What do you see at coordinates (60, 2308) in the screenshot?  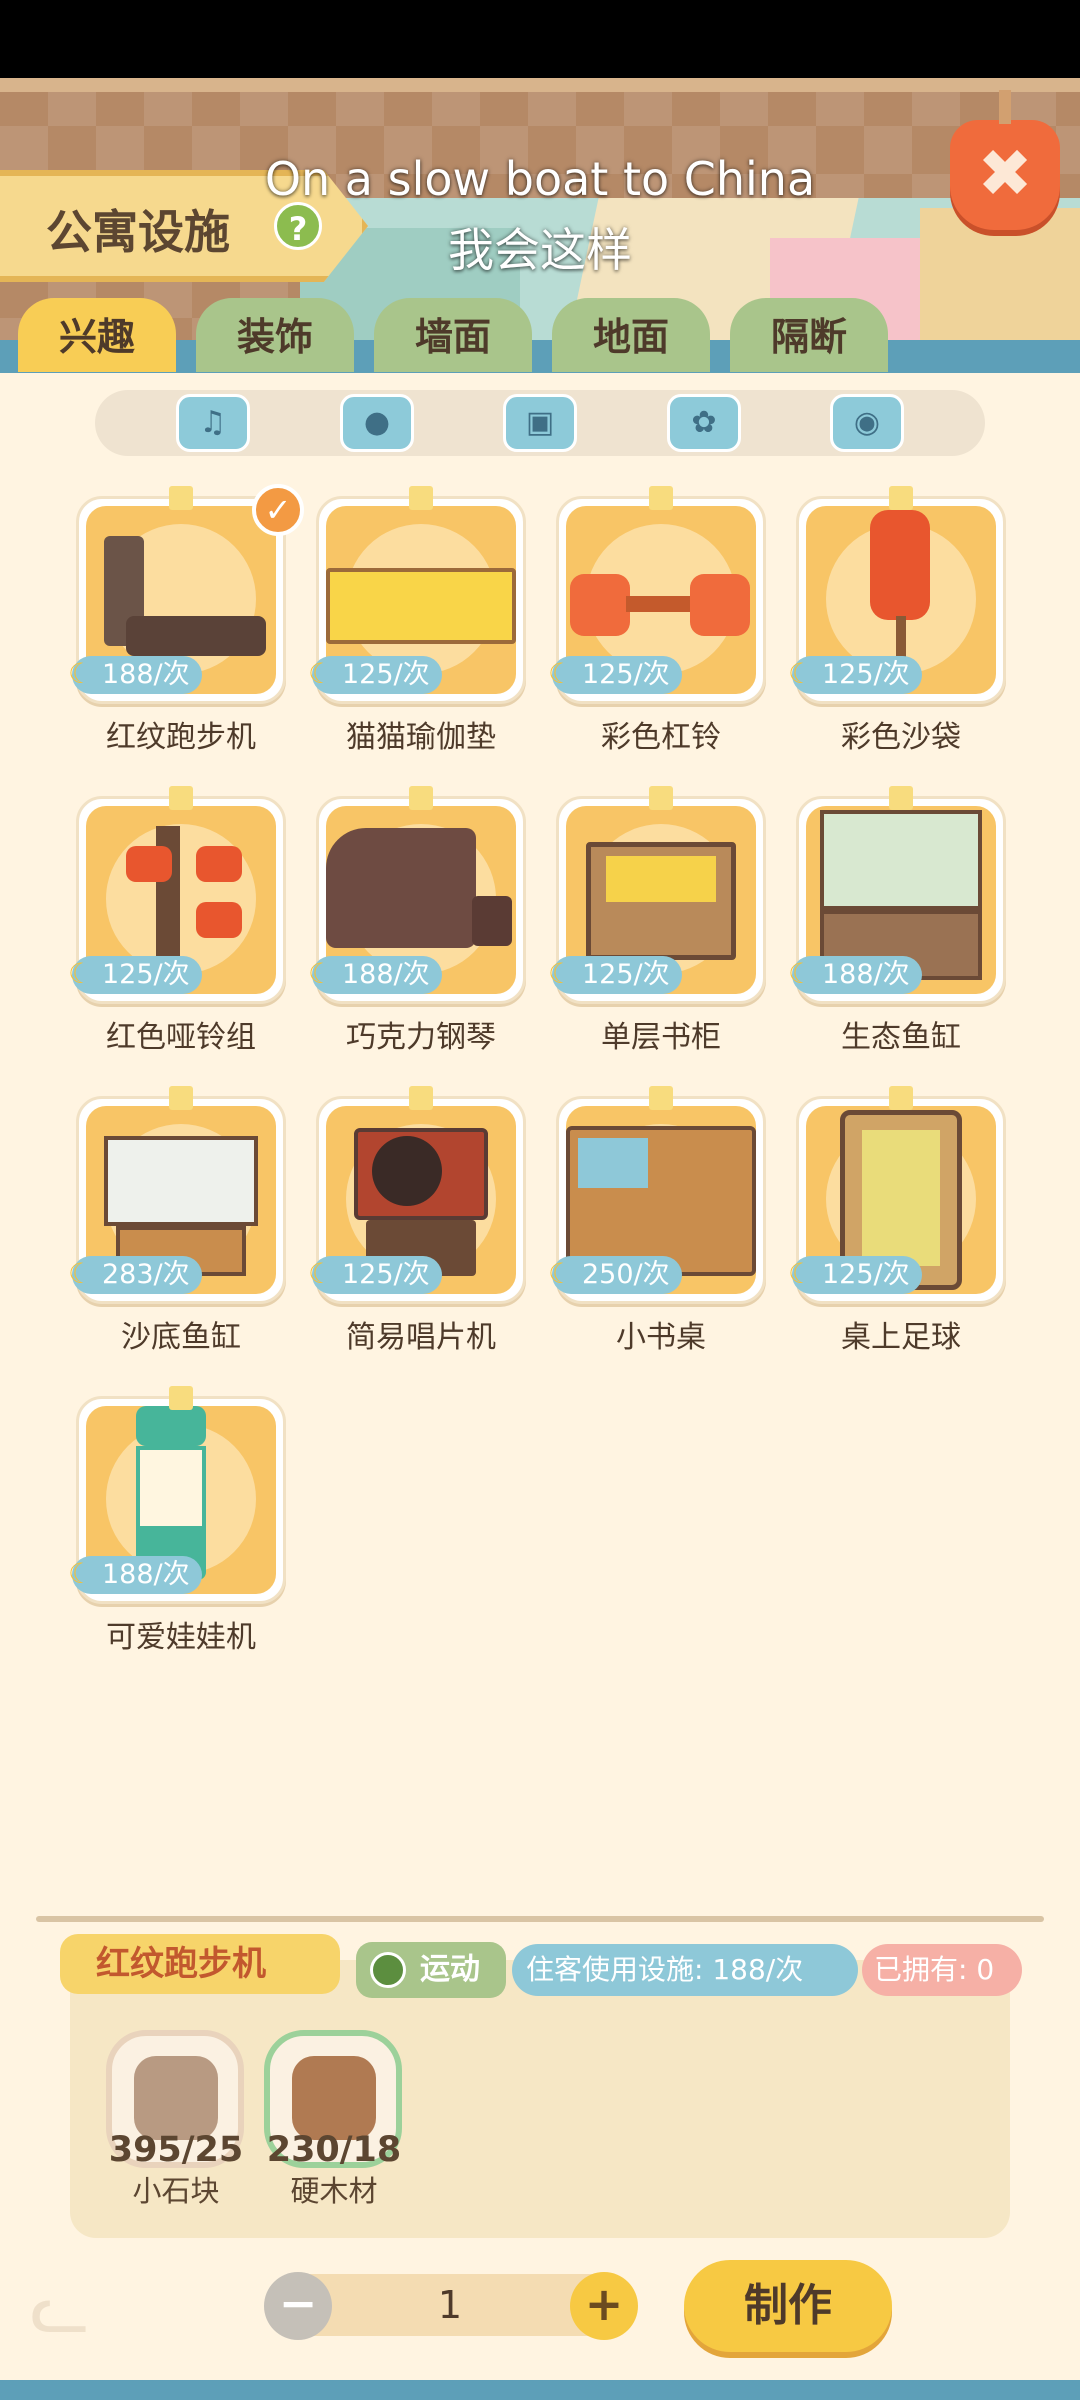 I see `cat-decoration-icon: ᓚ` at bounding box center [60, 2308].